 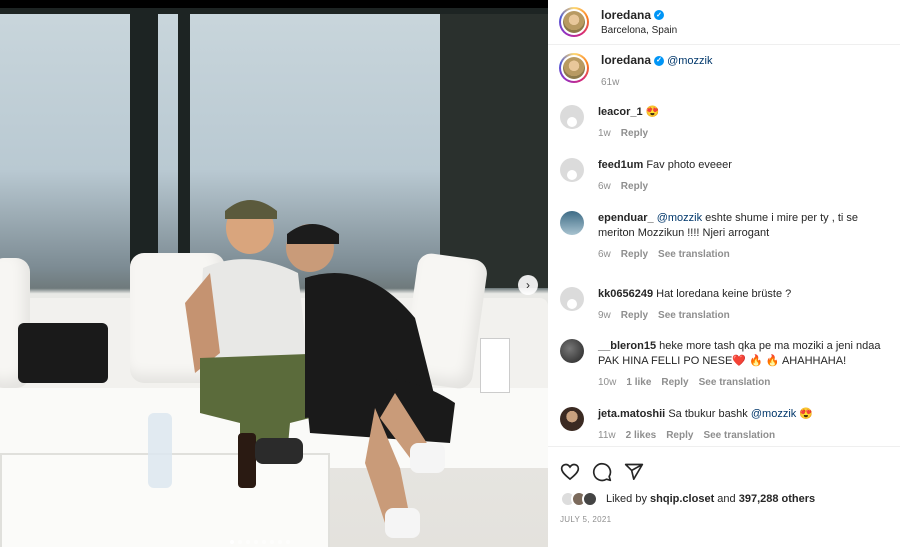 I want to click on heart-icon, so click(x=570, y=472).